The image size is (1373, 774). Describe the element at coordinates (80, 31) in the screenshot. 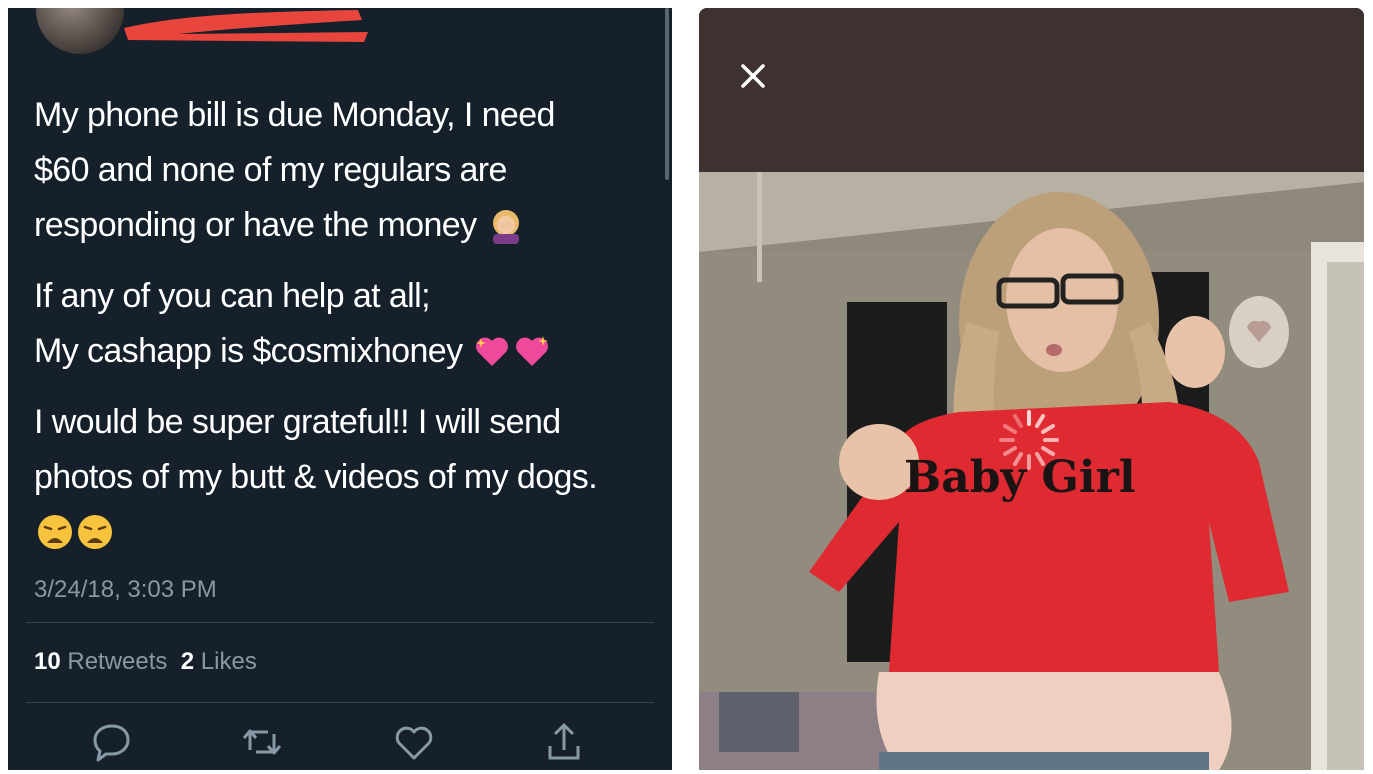

I see `avatar` at that location.